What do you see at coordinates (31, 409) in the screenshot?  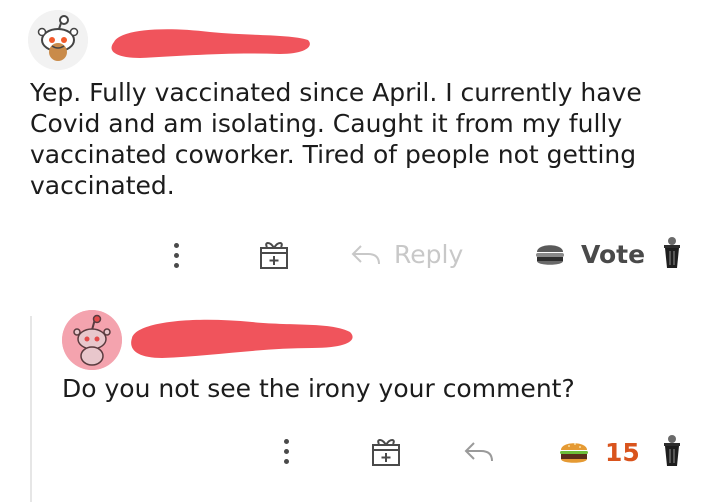 I see `thread-line` at bounding box center [31, 409].